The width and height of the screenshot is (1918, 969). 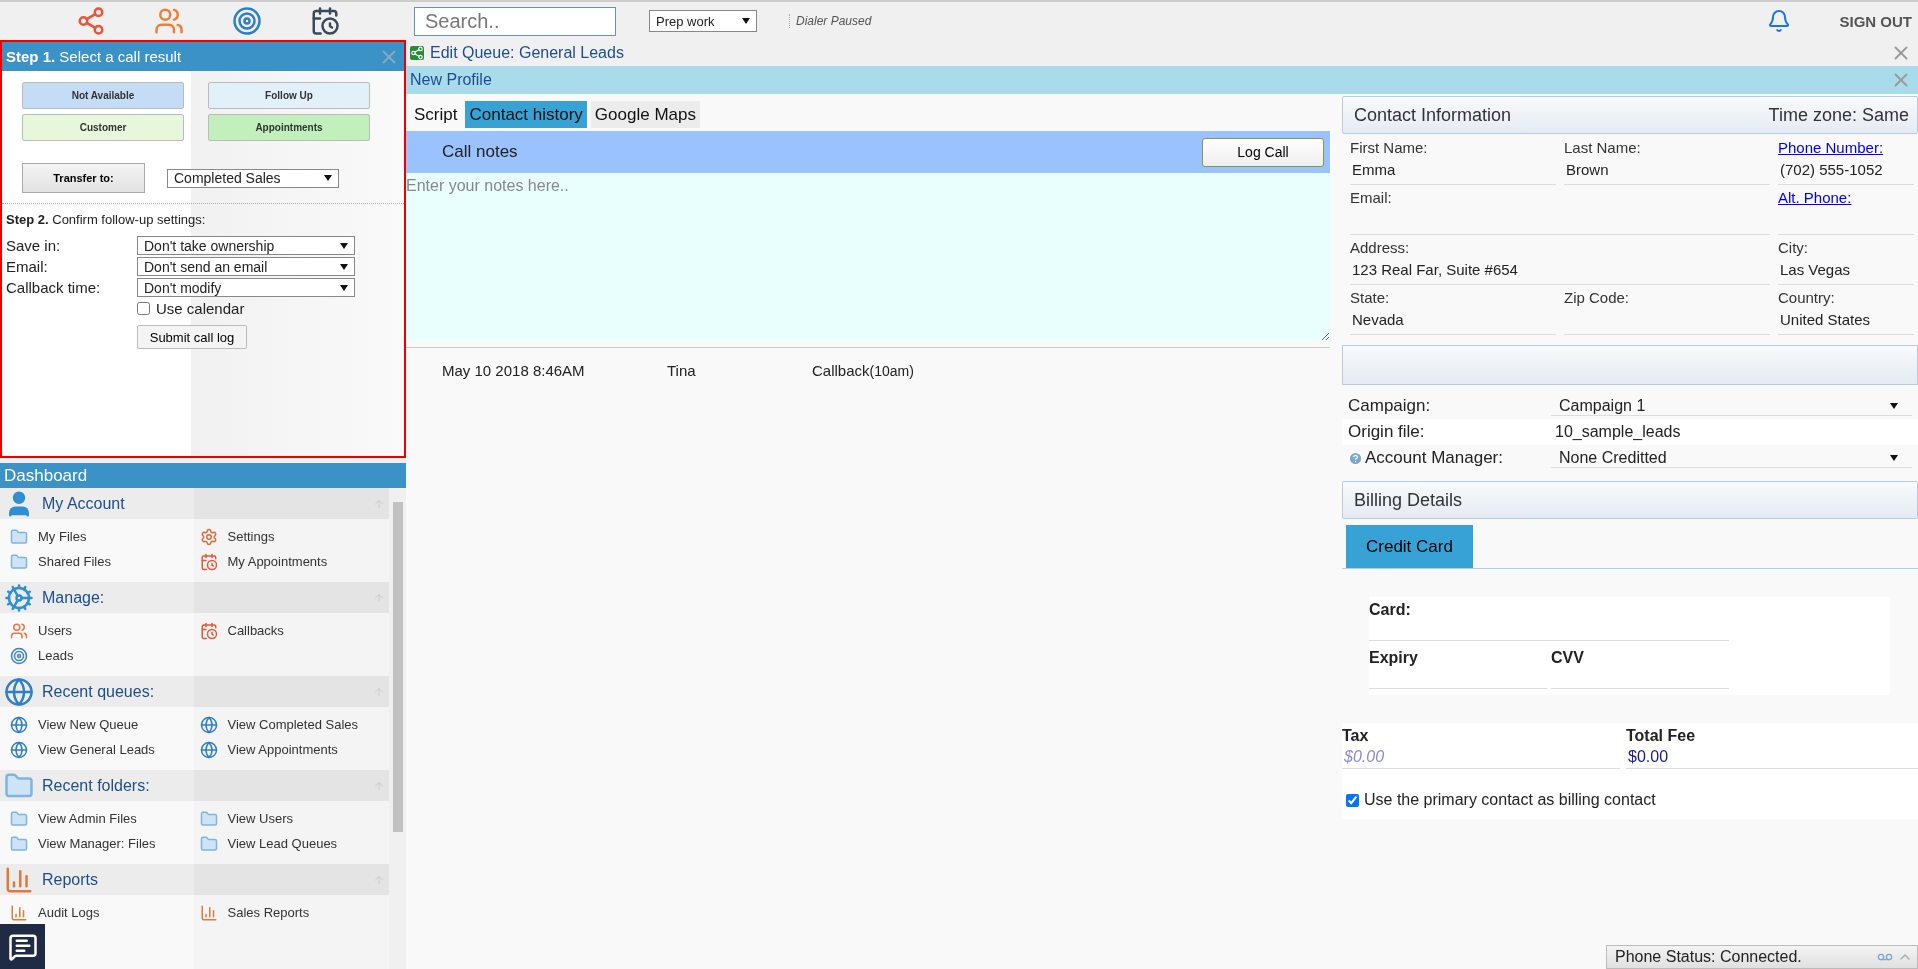 What do you see at coordinates (1731, 406) in the screenshot?
I see `campaign-select: Campaign 1` at bounding box center [1731, 406].